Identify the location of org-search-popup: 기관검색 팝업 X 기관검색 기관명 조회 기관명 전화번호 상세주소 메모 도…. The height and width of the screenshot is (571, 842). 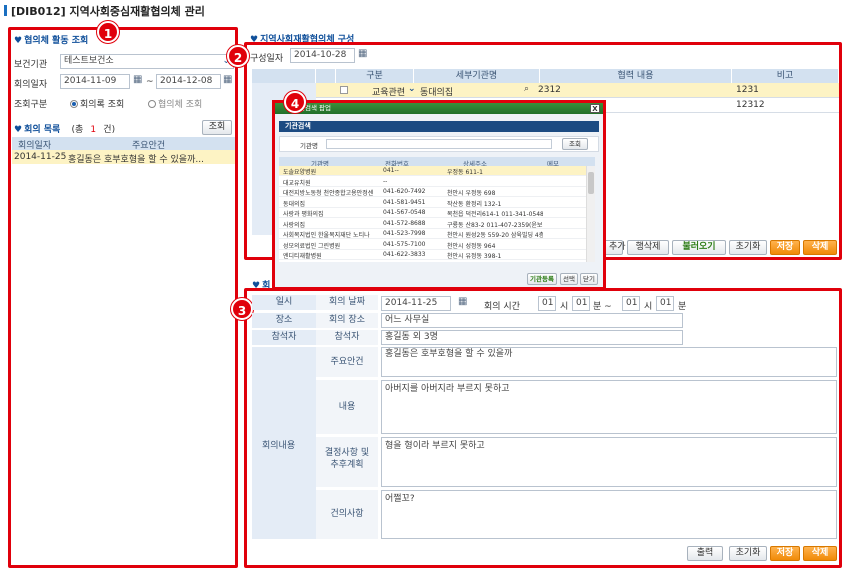
(439, 195).